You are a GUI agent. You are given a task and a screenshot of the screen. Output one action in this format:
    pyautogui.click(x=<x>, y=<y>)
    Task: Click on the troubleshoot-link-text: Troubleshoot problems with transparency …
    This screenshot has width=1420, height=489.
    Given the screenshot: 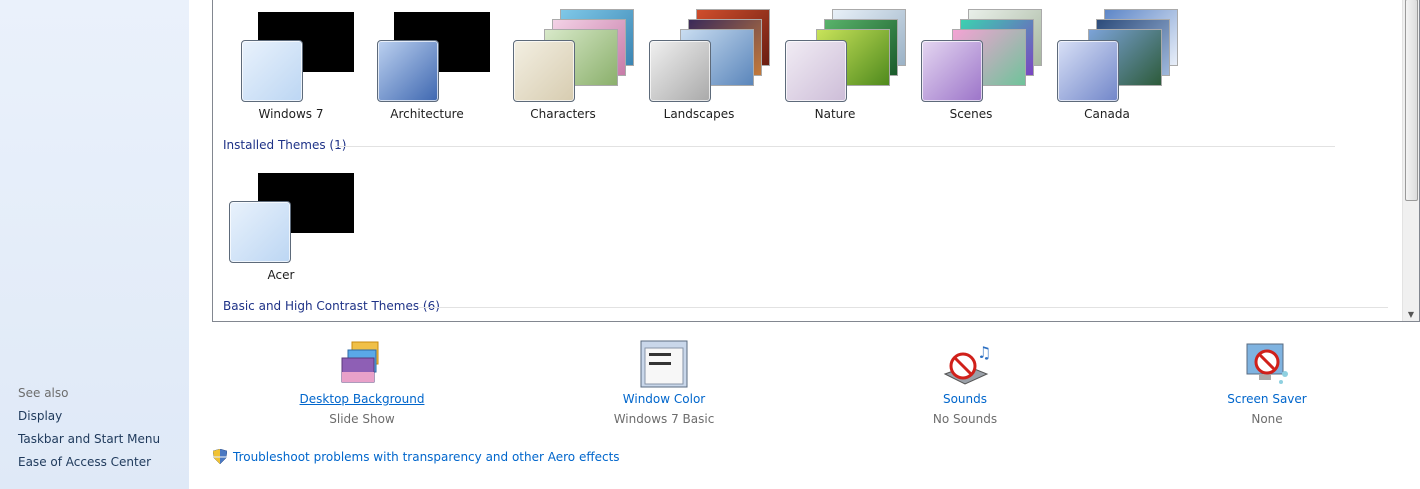 What is the action you would take?
    pyautogui.click(x=426, y=457)
    